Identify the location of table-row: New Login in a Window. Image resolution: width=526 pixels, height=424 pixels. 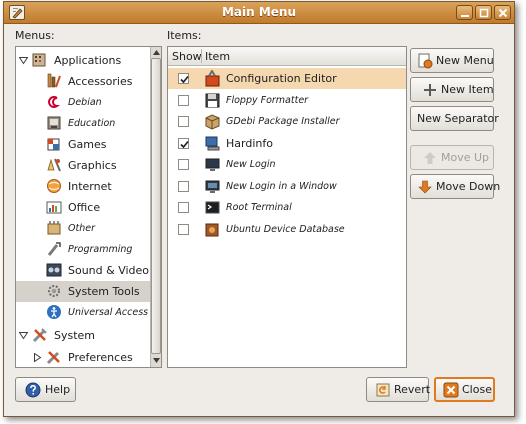
(287, 186).